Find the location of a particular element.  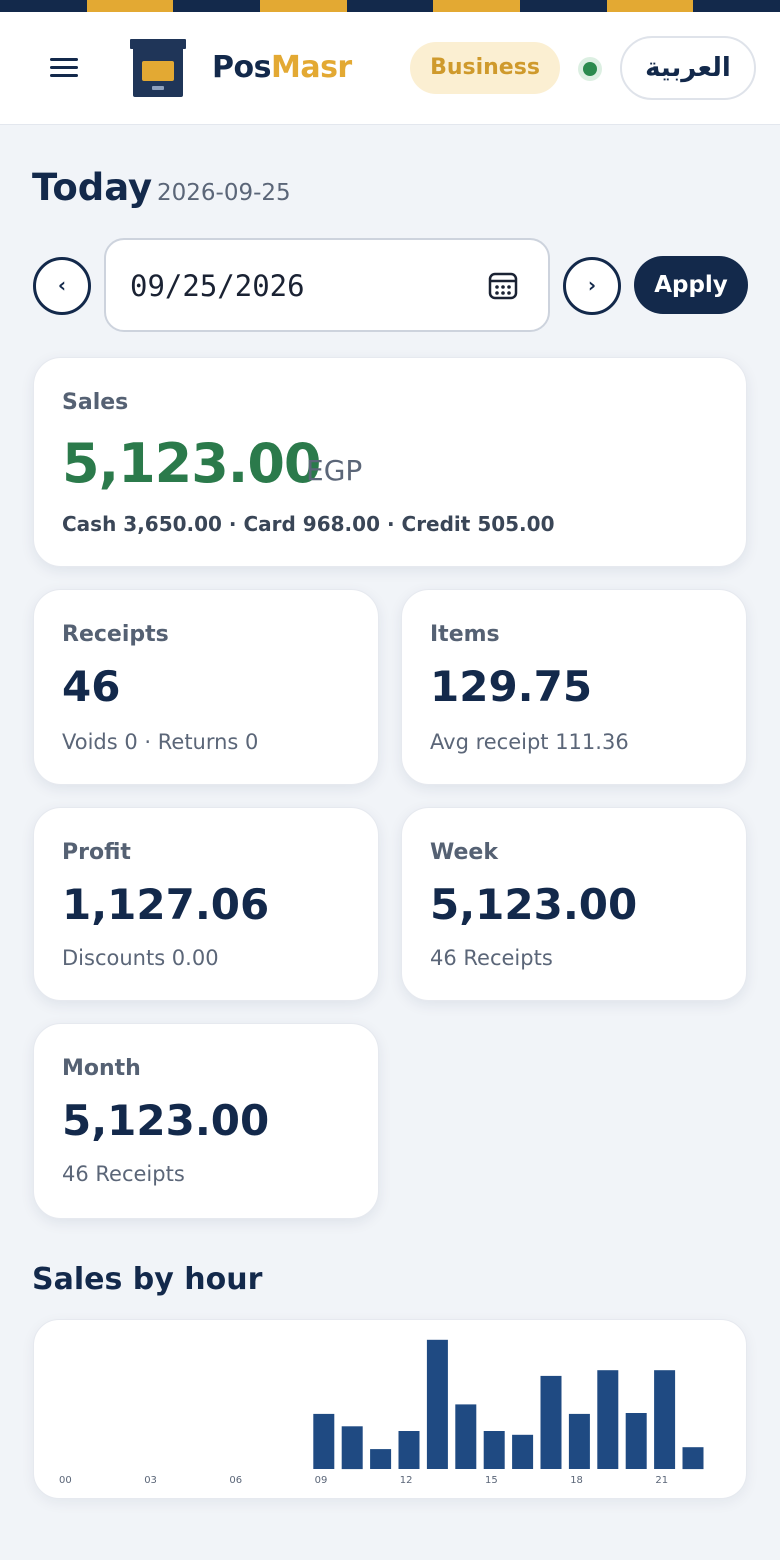

profit-card: Profit 1,127.06 Discounts 0.00 is located at coordinates (206, 904).